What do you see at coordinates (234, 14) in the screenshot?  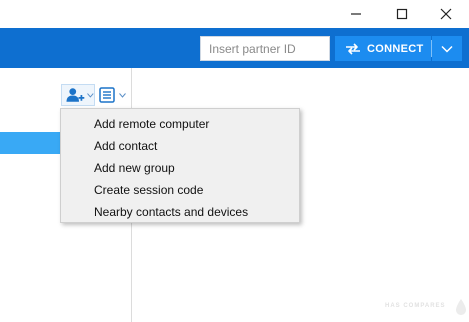 I see `title-bar` at bounding box center [234, 14].